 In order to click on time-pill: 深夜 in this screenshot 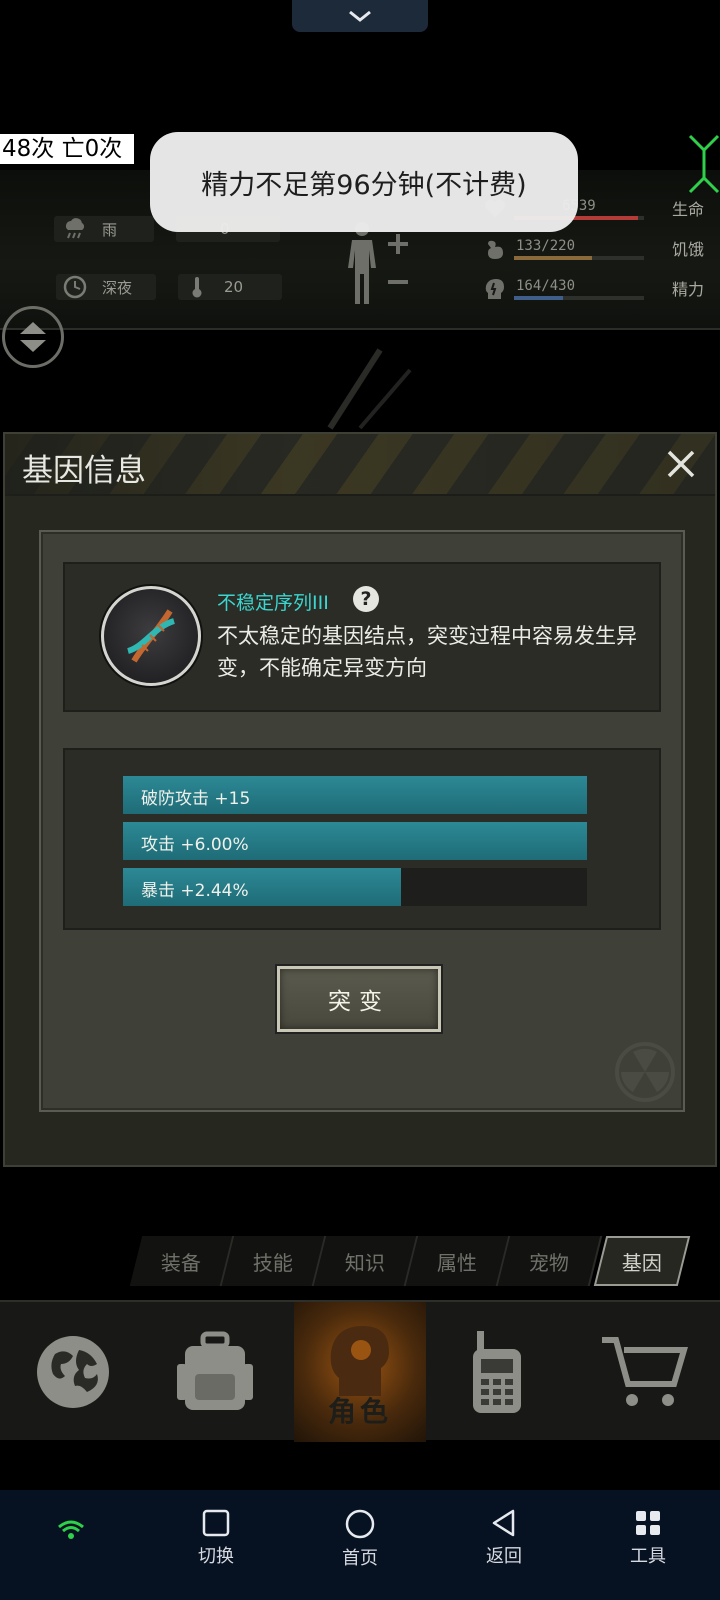, I will do `click(106, 287)`.